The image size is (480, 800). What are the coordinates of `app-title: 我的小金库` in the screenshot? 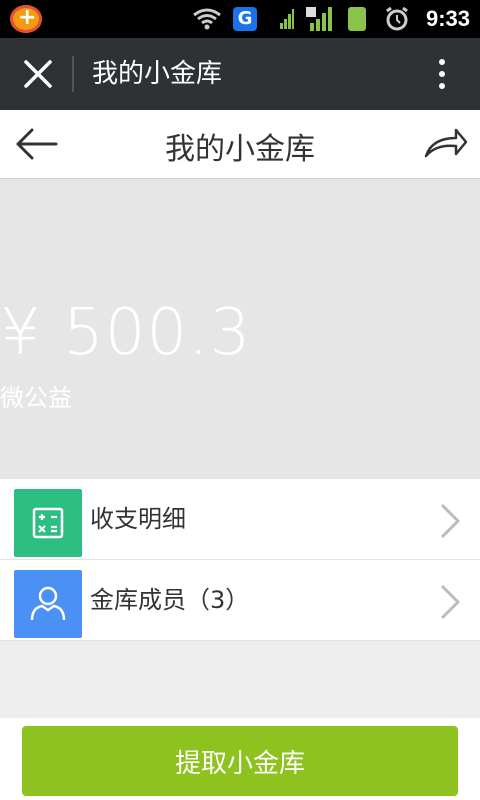 It's located at (157, 74).